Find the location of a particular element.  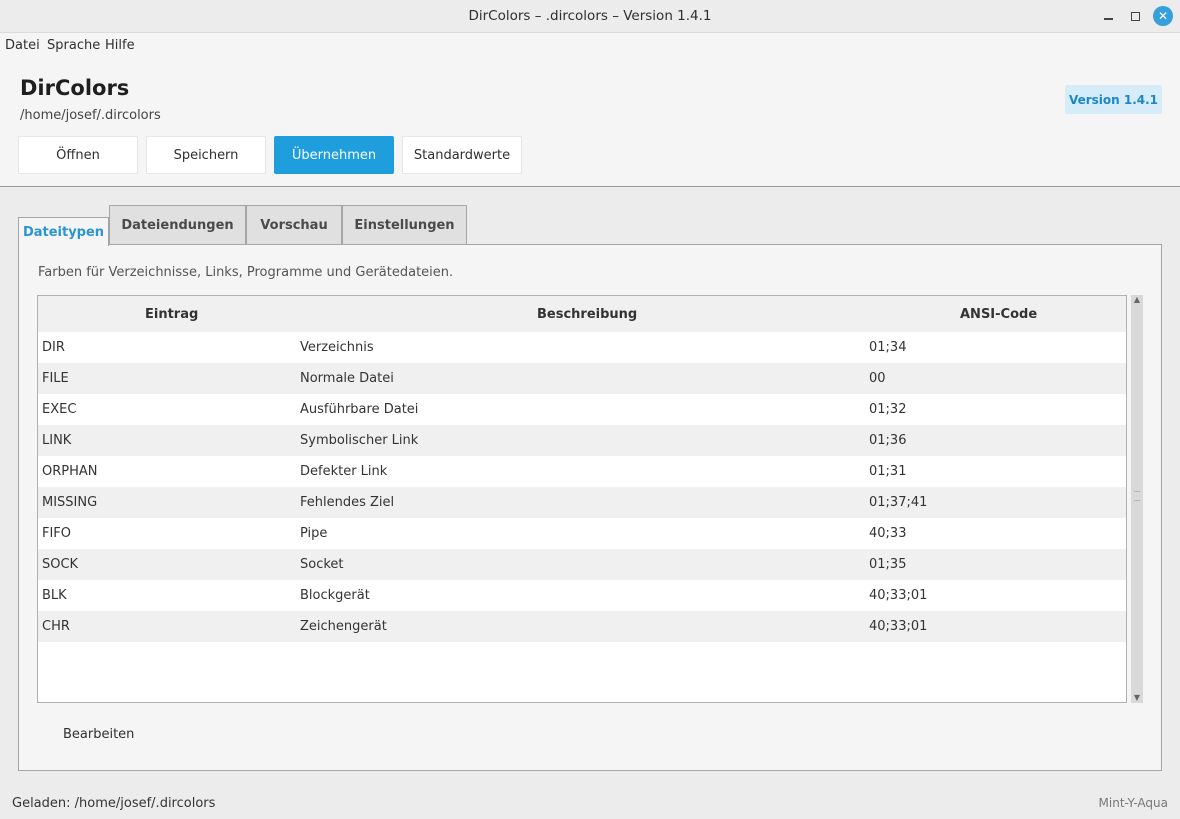

cell-description: Ausführbare Datei is located at coordinates (359, 409).